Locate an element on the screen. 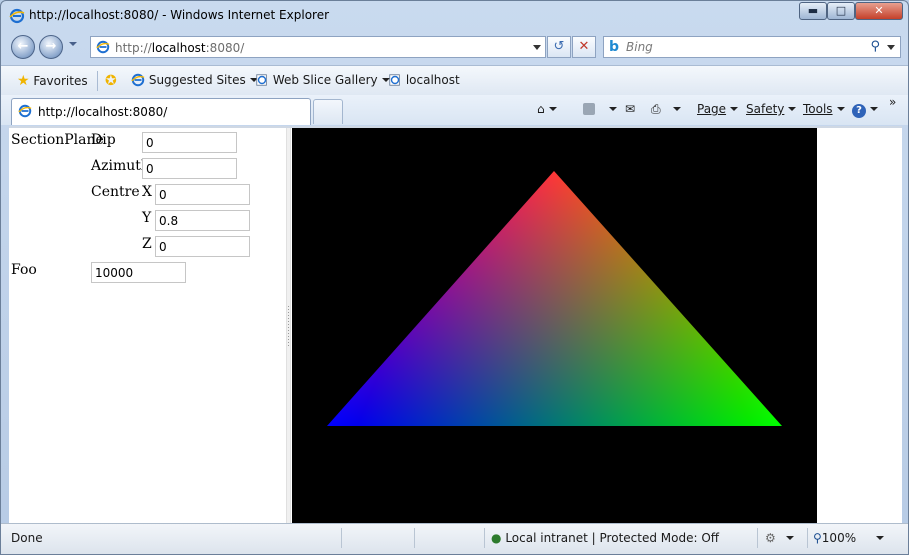 This screenshot has height=555, width=909. minimize-button: ▬ is located at coordinates (813, 11).